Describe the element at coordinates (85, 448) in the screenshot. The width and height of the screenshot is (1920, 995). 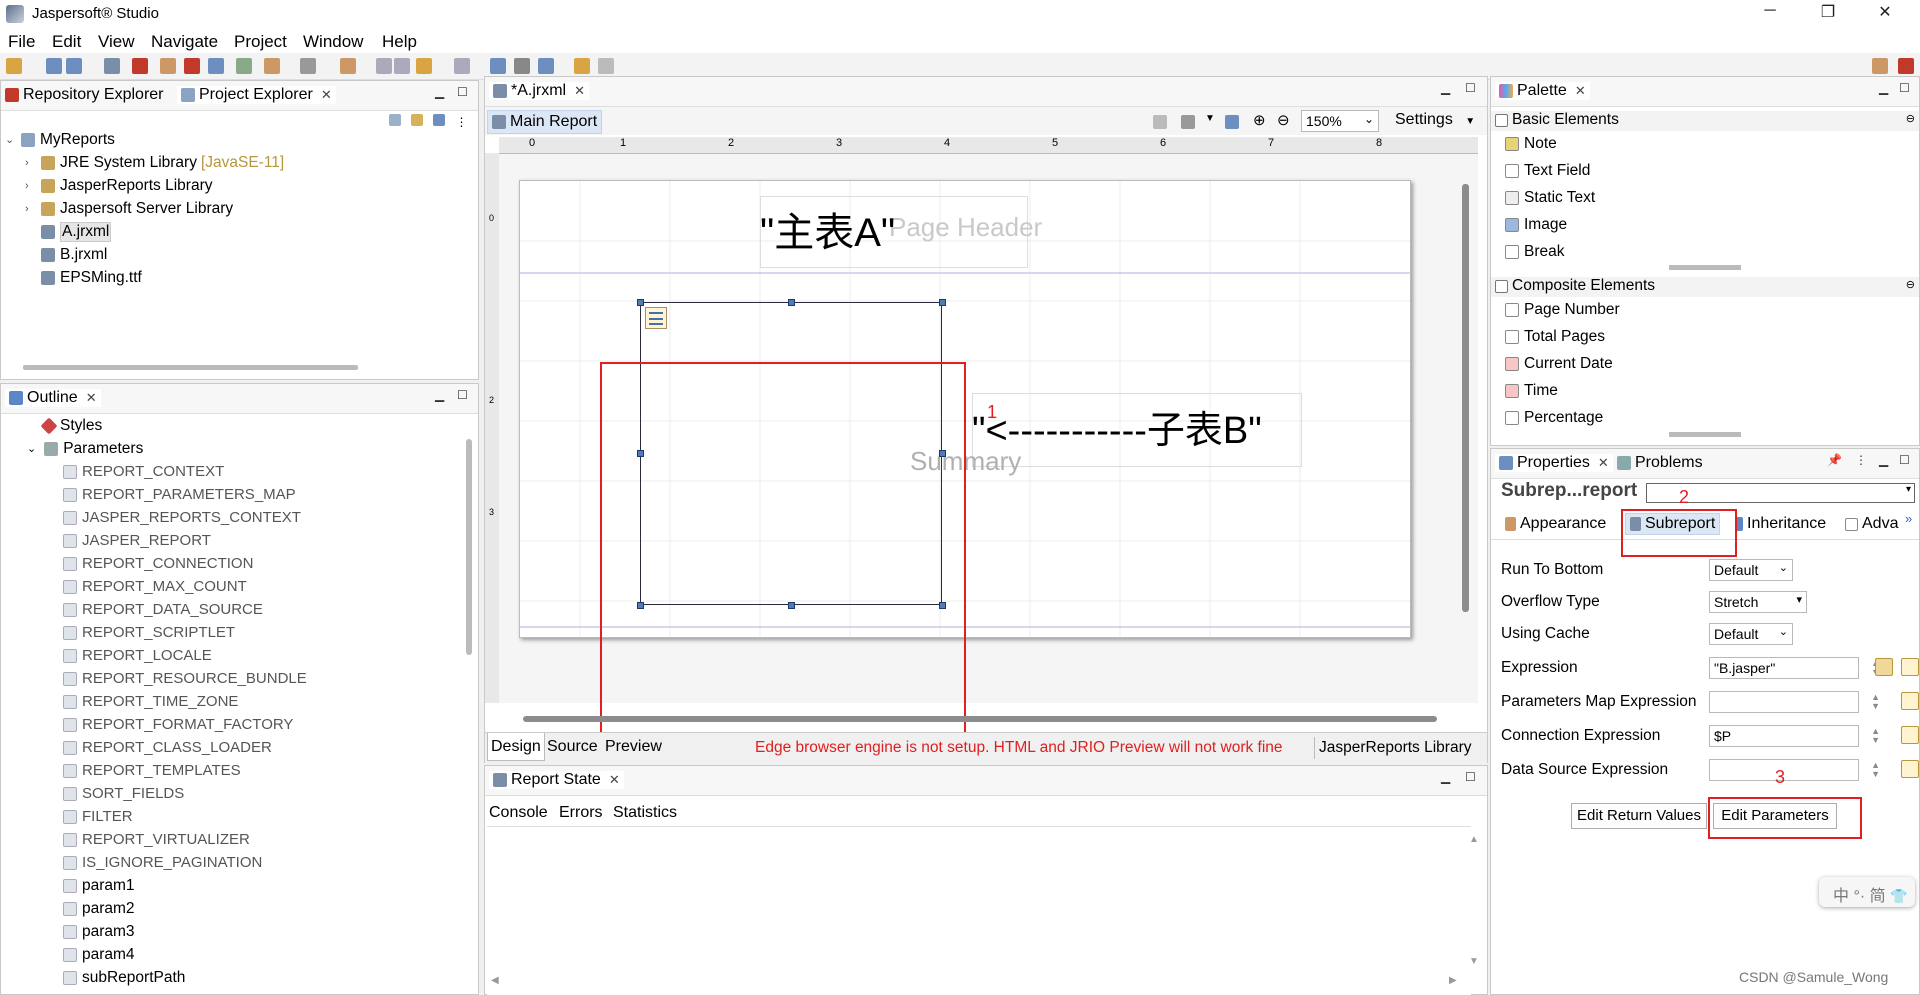
I see `outline-parameters: ⌄ Parameters` at that location.